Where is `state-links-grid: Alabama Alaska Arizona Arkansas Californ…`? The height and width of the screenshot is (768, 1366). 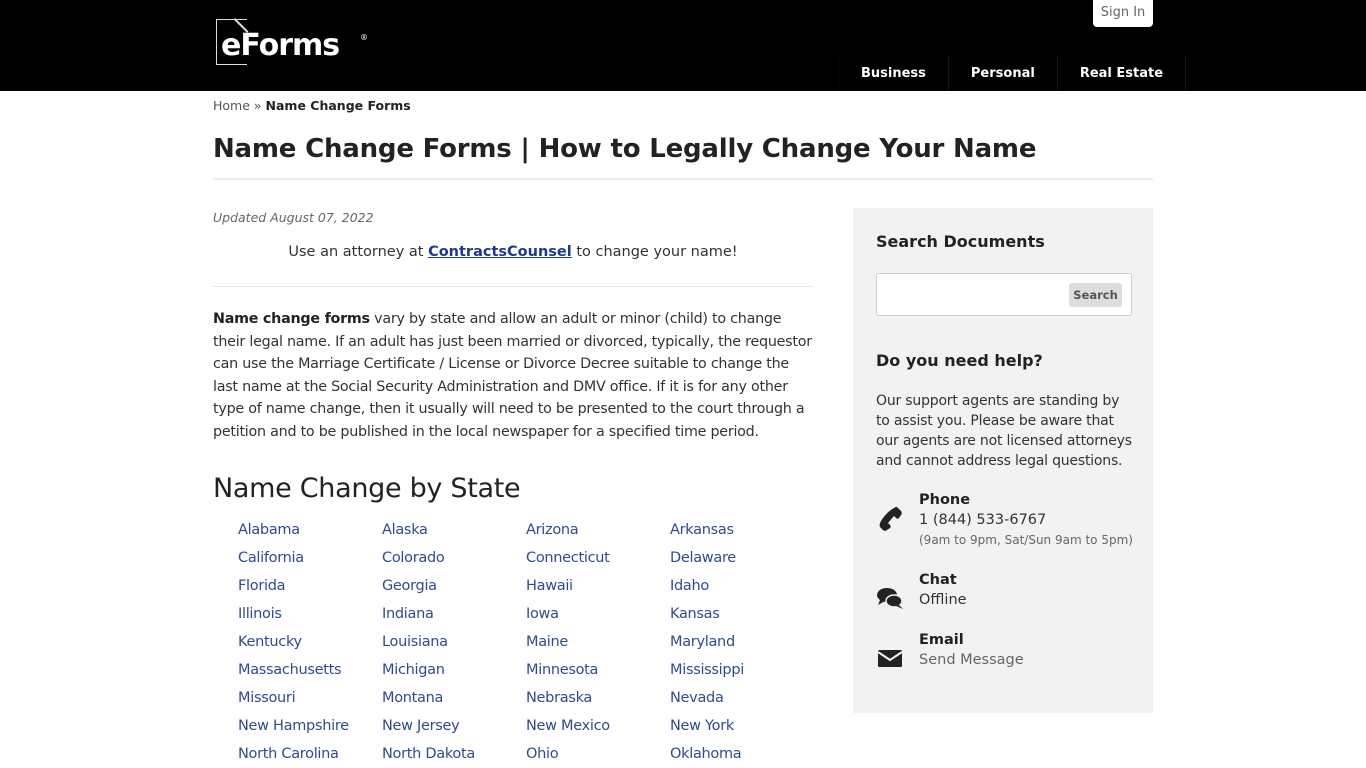 state-links-grid: Alabama Alaska Arizona Arkansas Californ… is located at coordinates (526, 643).